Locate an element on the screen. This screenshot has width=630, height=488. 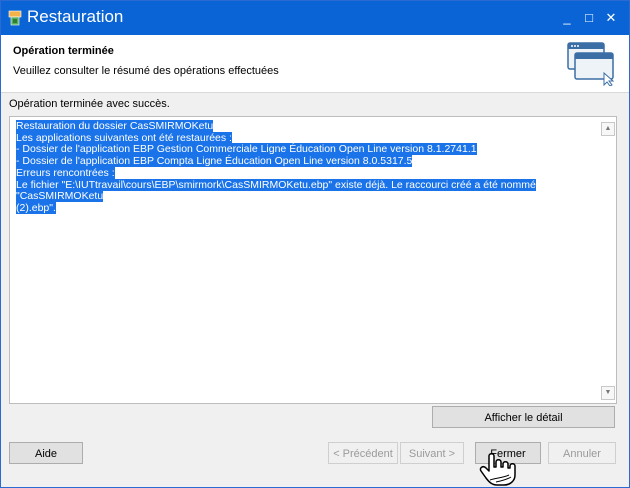
next-button: Suivant > is located at coordinates (432, 453).